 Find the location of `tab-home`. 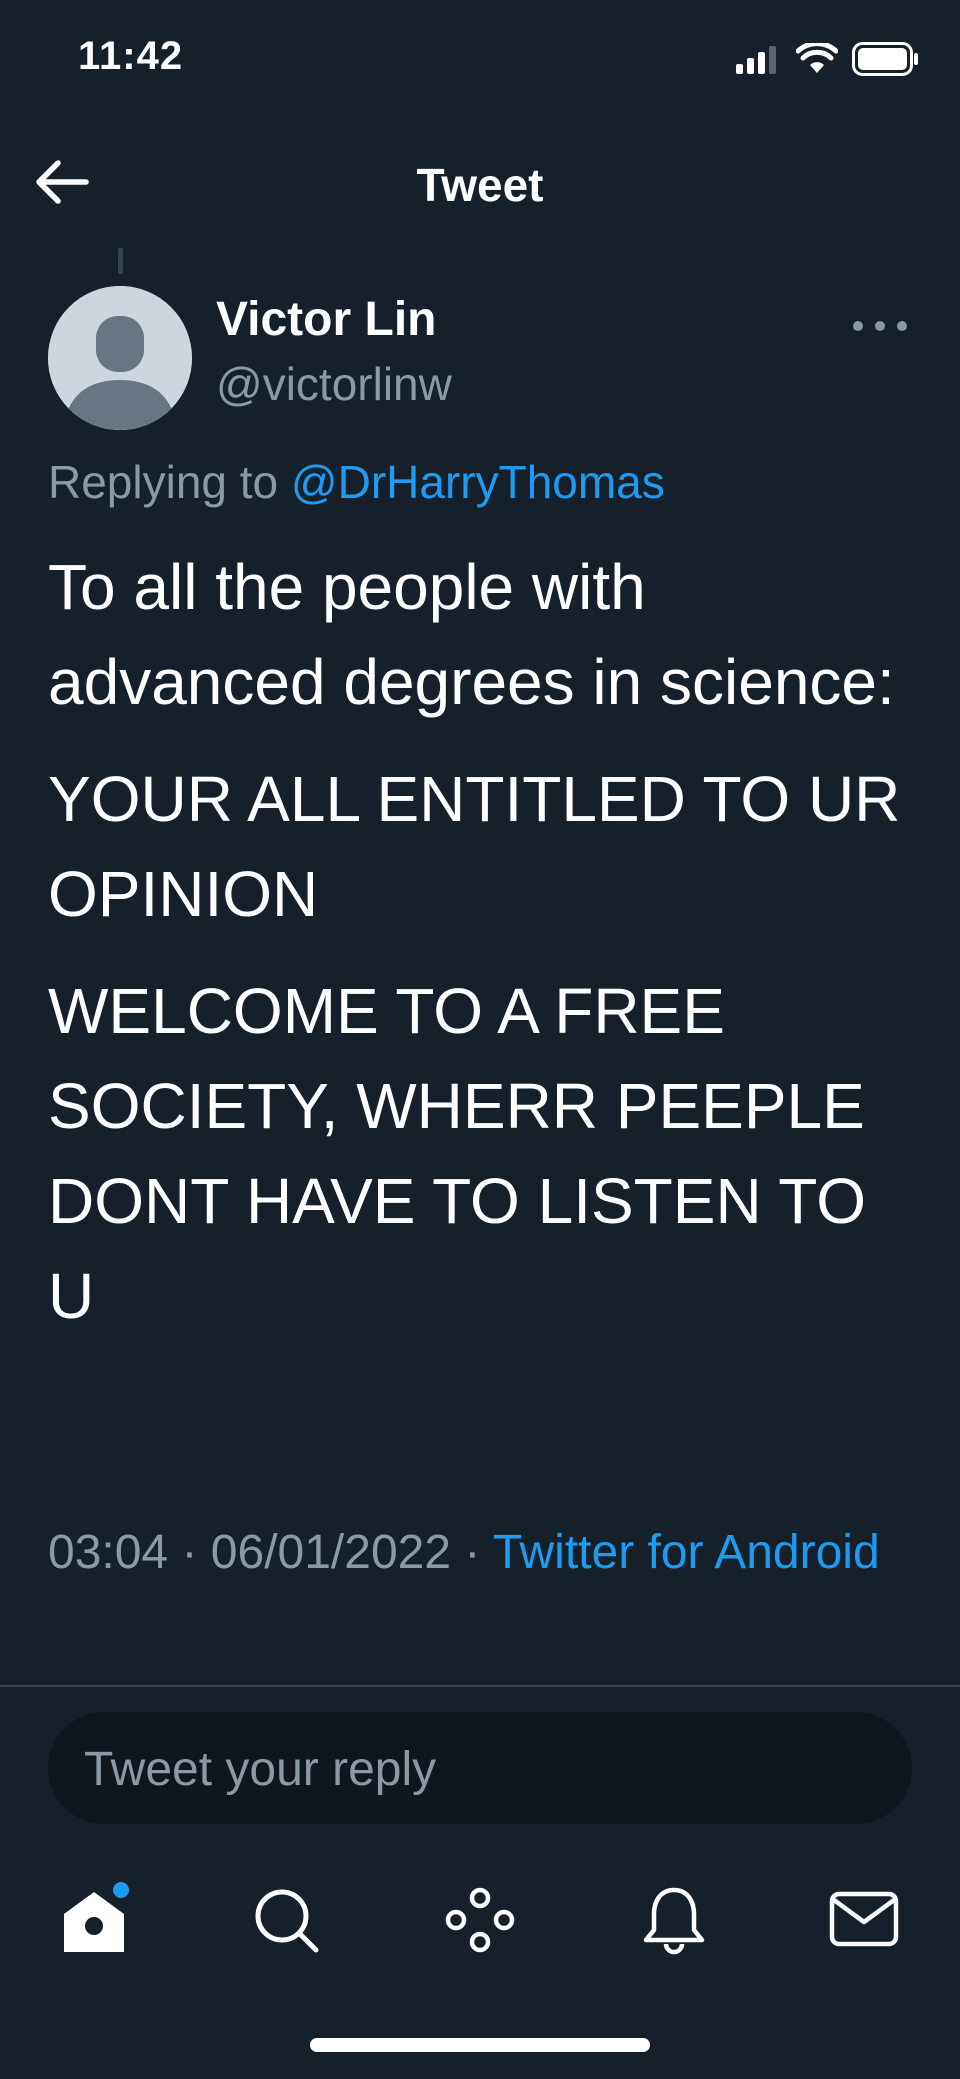

tab-home is located at coordinates (96, 1920).